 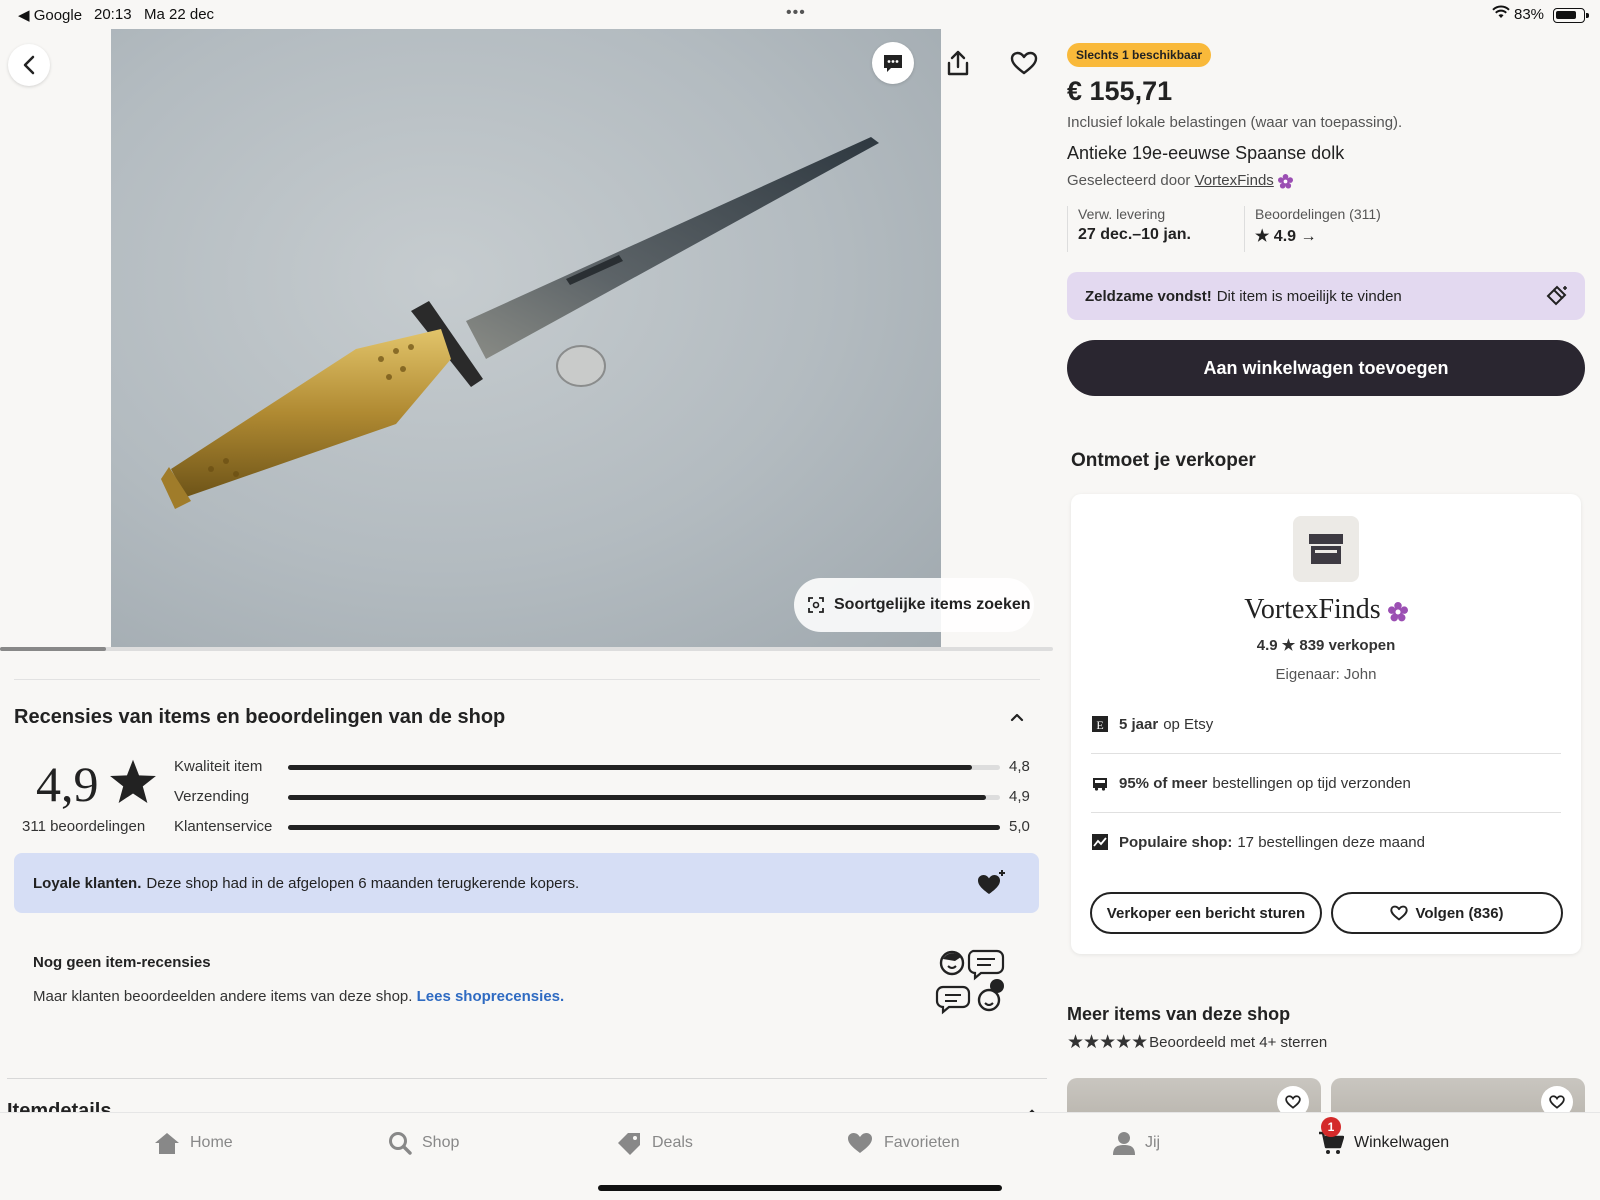 What do you see at coordinates (167, 1143) in the screenshot?
I see `home-icon` at bounding box center [167, 1143].